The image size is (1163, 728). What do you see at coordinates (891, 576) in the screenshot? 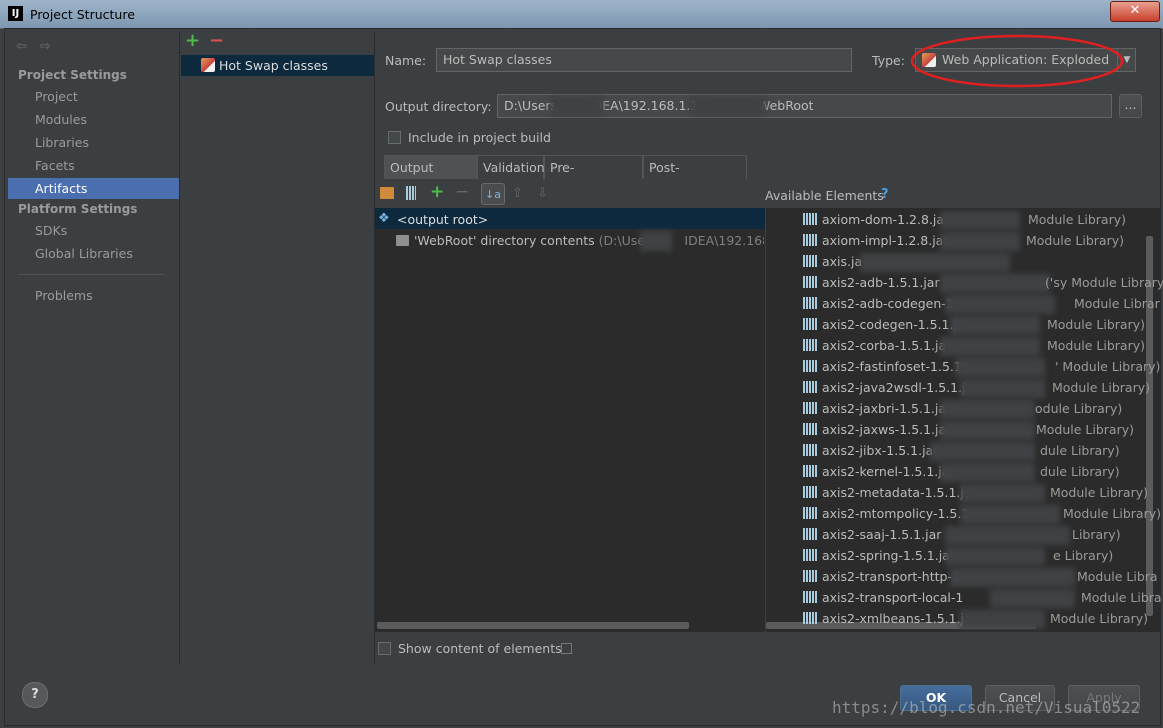
I see `library-name: axis2-transport-http-1` at bounding box center [891, 576].